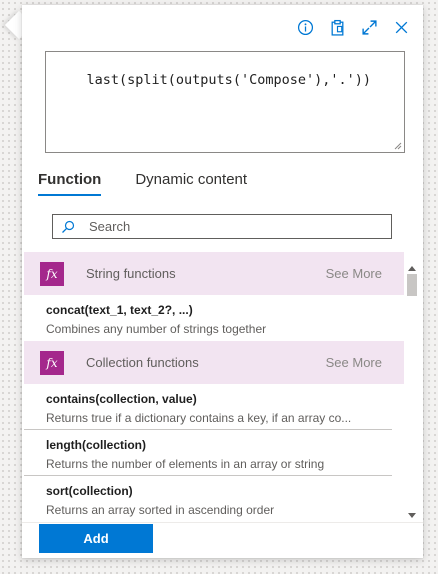 The height and width of the screenshot is (574, 438). Describe the element at coordinates (353, 27) in the screenshot. I see `panel-toolbar` at that location.